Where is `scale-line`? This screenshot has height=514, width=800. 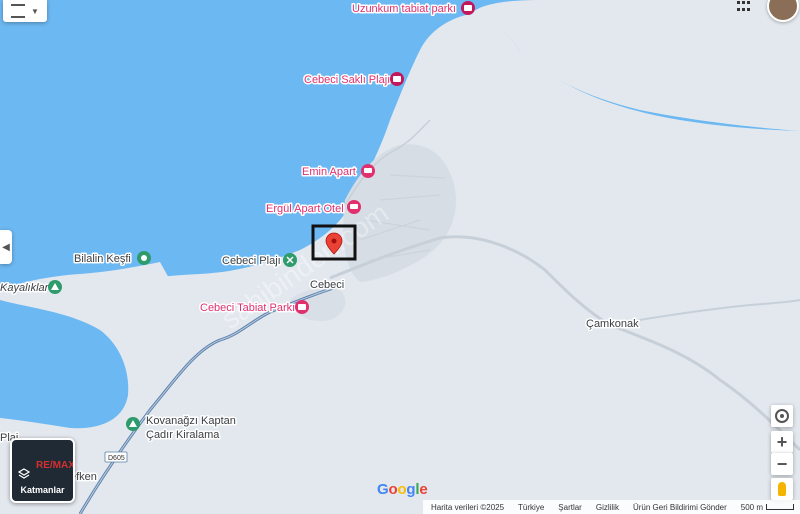 scale-line is located at coordinates (780, 507).